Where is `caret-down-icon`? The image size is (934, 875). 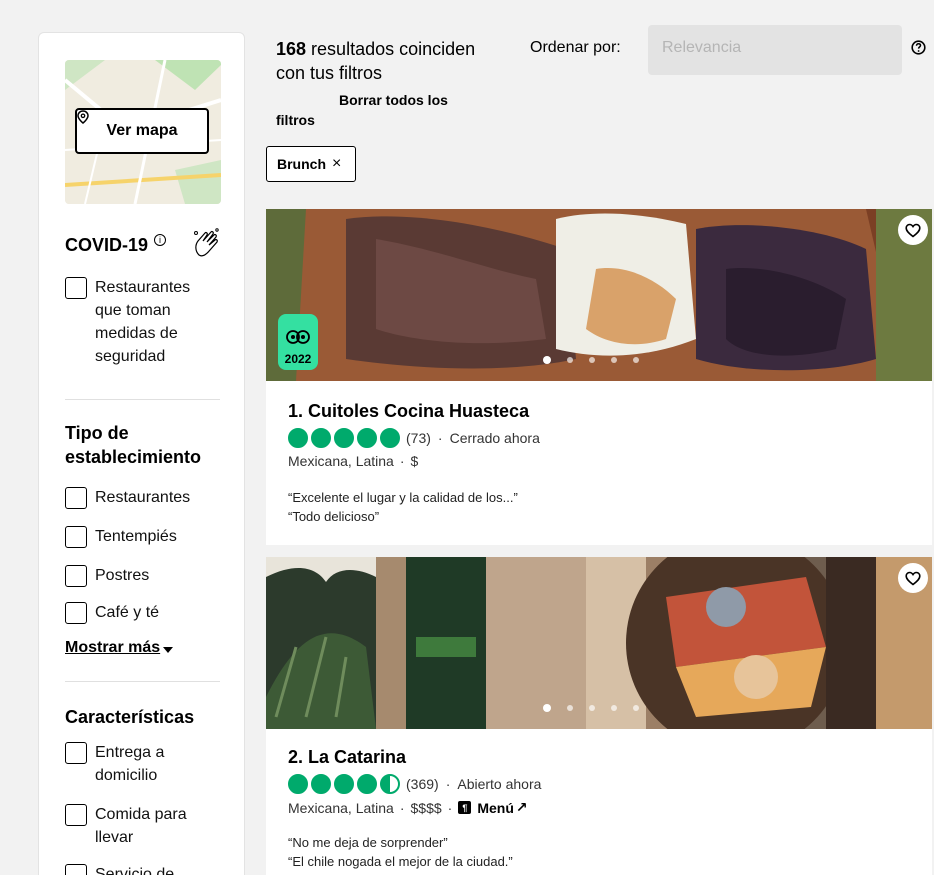 caret-down-icon is located at coordinates (168, 649).